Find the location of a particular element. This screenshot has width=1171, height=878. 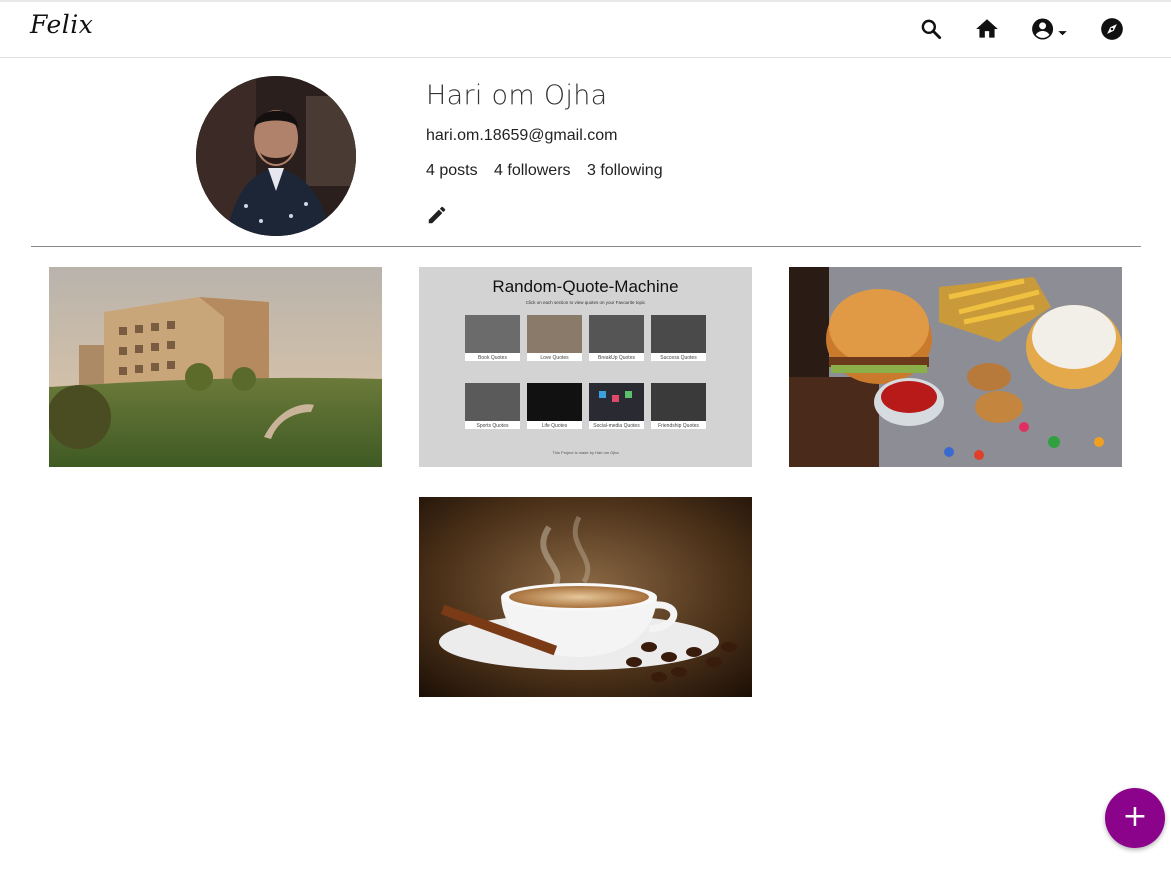

add-post-button: + is located at coordinates (1135, 818).